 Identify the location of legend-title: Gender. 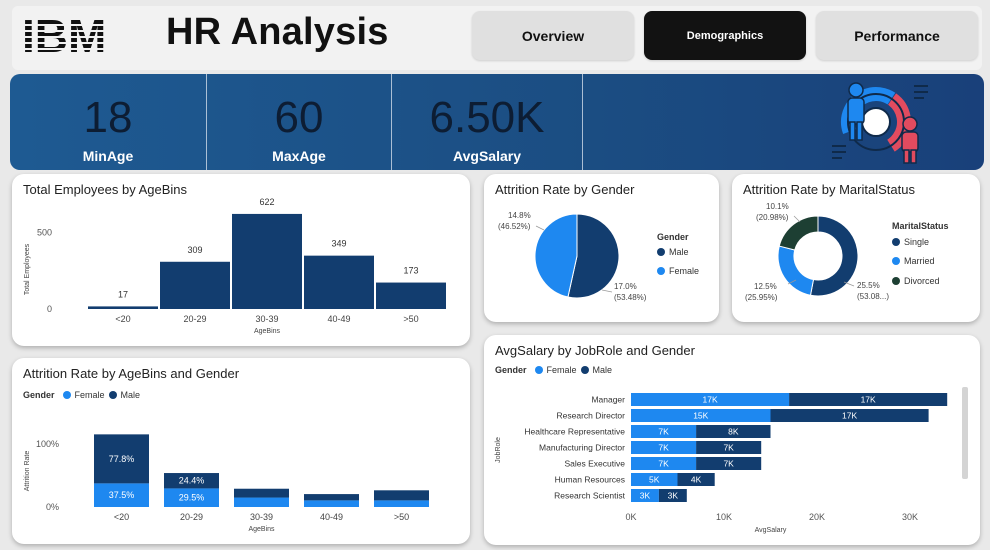
(673, 237).